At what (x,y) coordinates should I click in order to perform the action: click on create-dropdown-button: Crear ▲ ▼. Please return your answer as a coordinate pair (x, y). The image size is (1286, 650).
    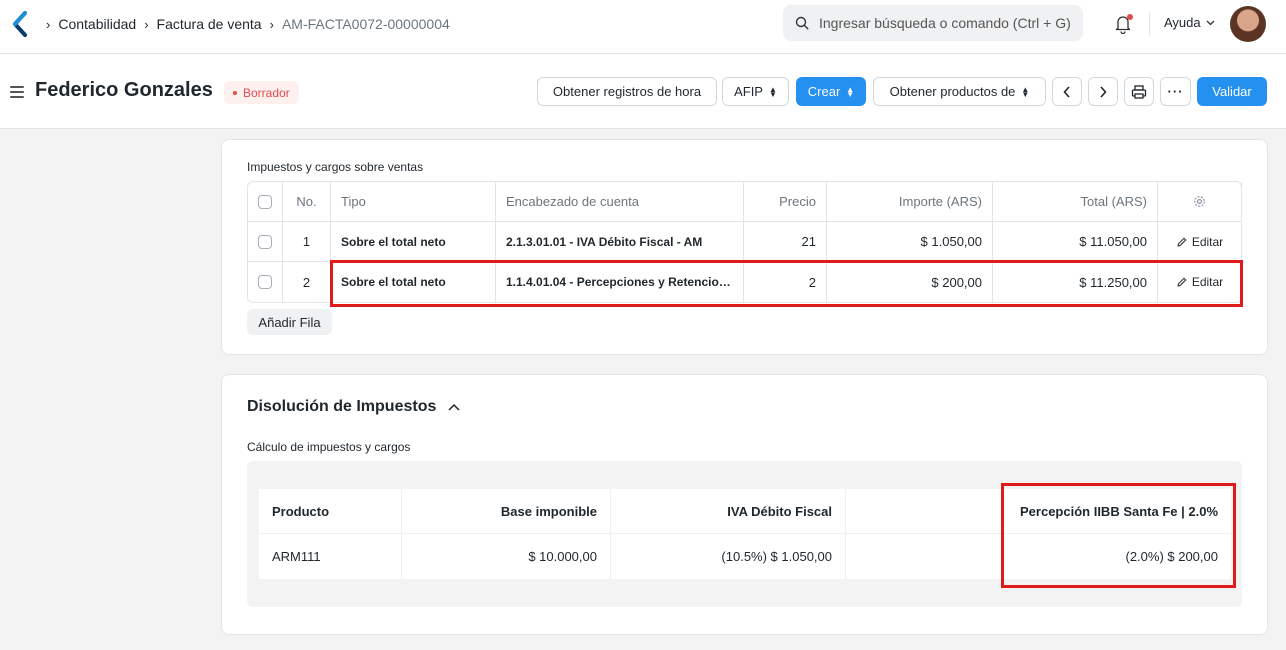
    Looking at the image, I should click on (831, 91).